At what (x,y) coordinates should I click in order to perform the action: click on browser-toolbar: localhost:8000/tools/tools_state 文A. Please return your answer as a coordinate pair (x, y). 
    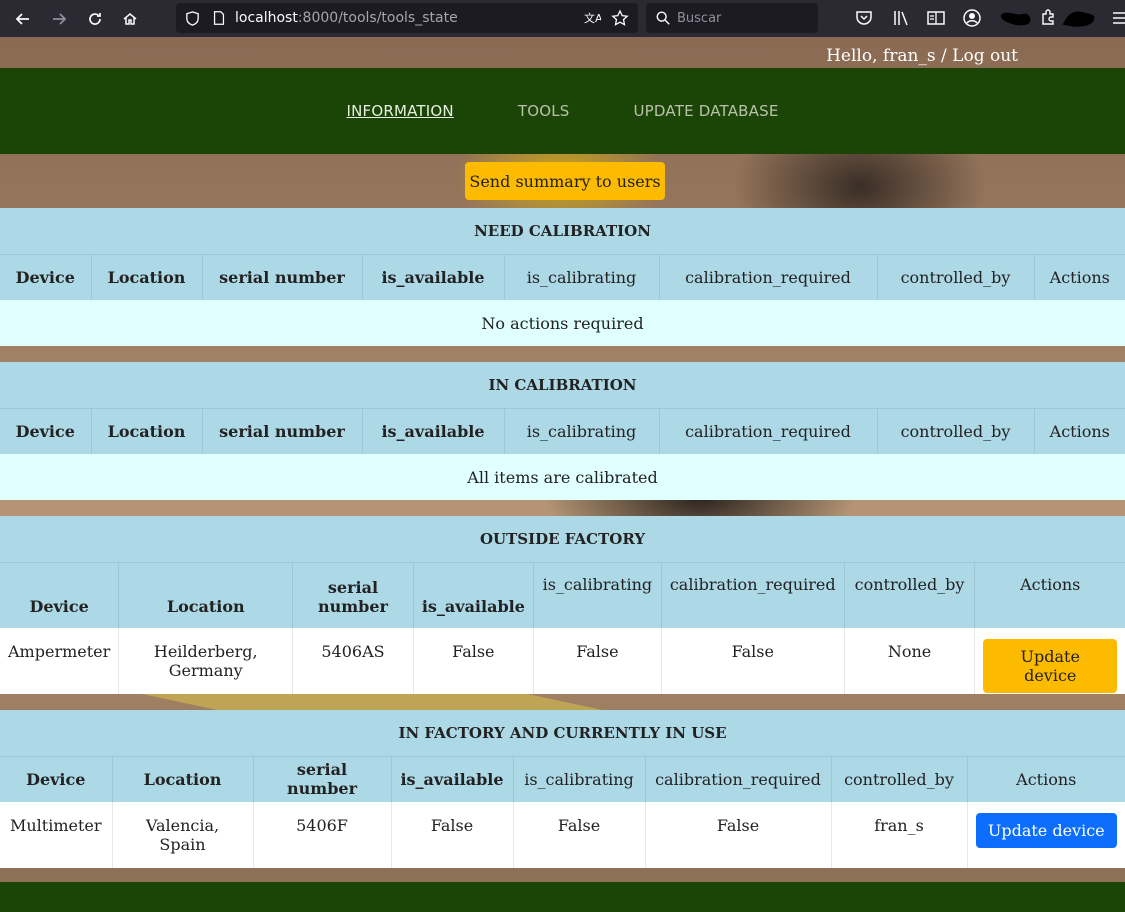
    Looking at the image, I should click on (562, 18).